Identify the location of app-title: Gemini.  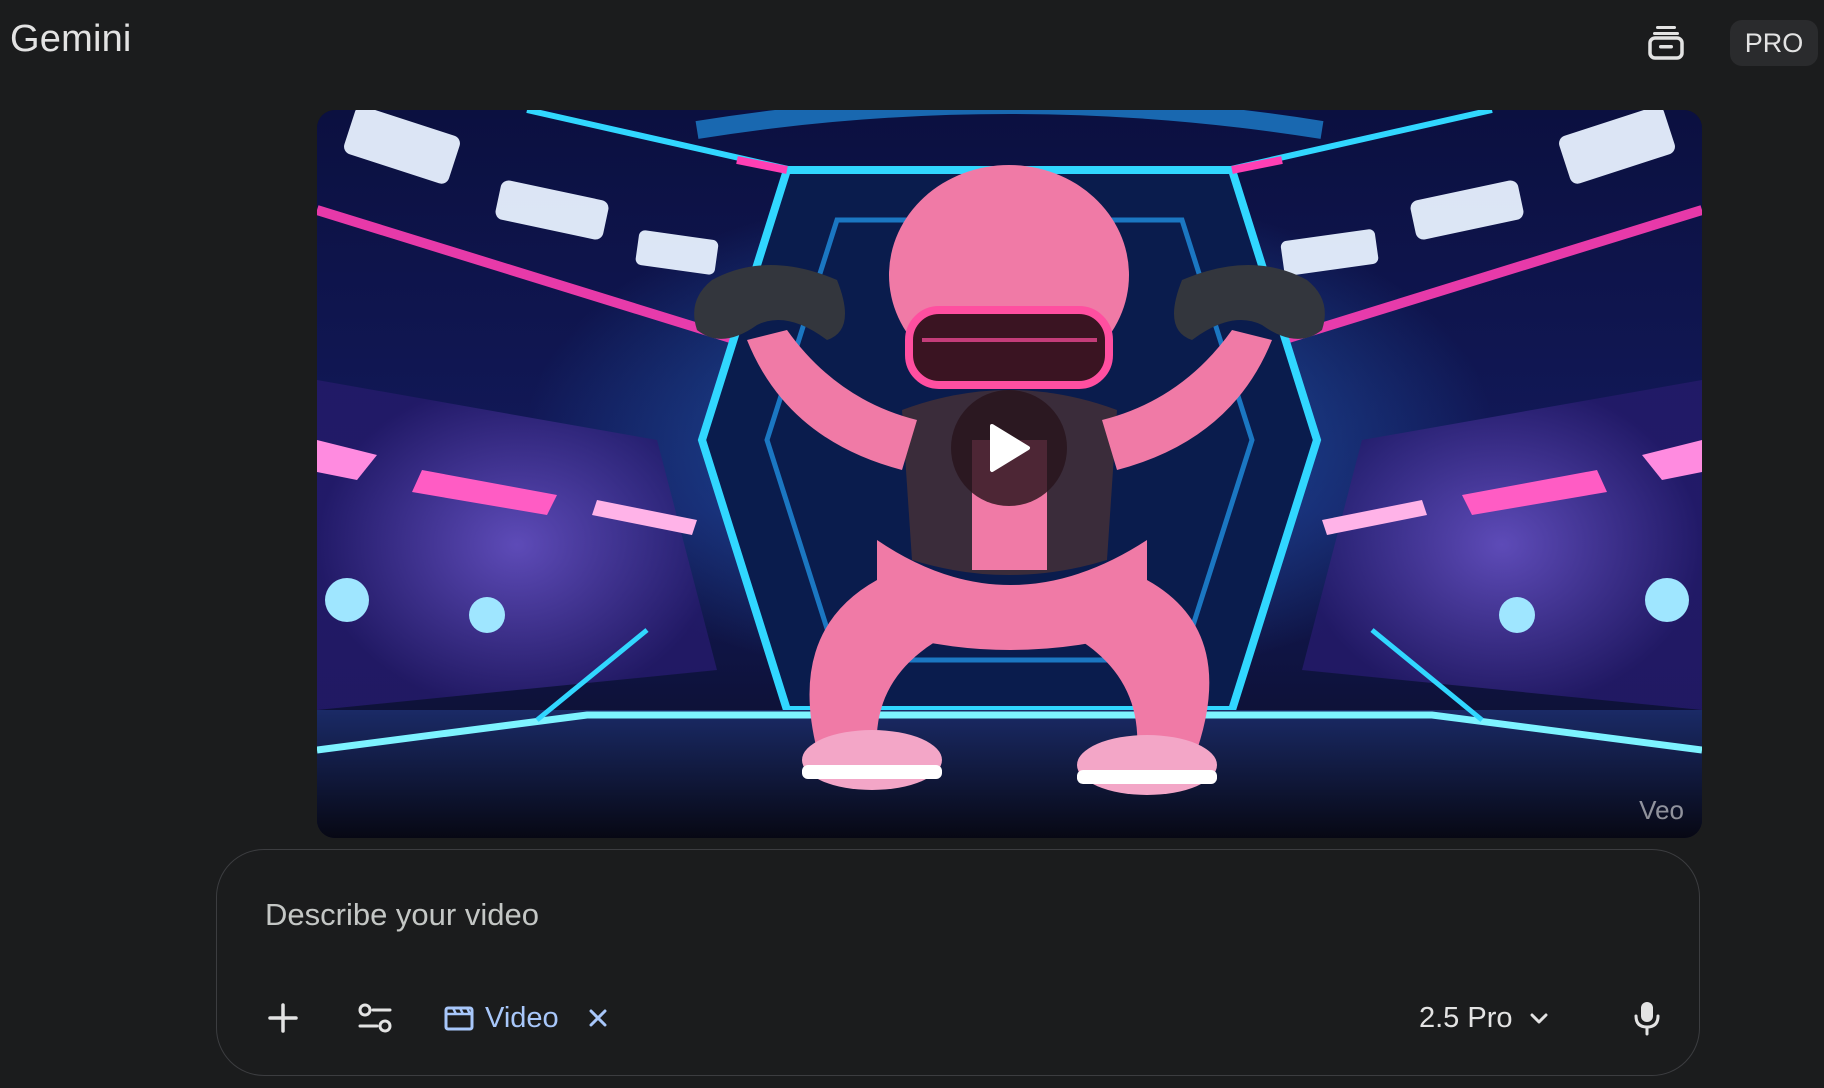
(71, 39).